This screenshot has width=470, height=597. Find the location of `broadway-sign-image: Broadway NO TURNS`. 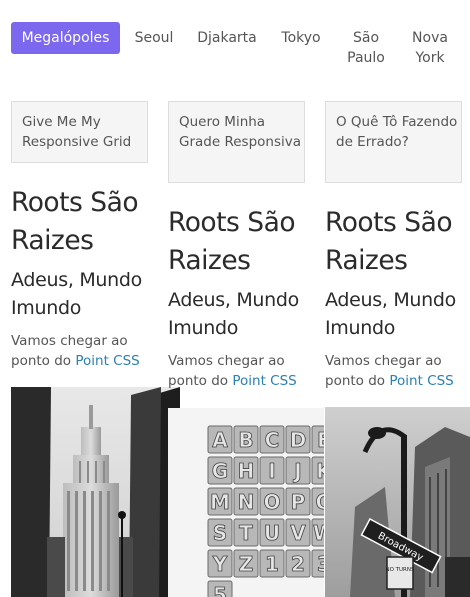

broadway-sign-image: Broadway NO TURNS is located at coordinates (397, 502).